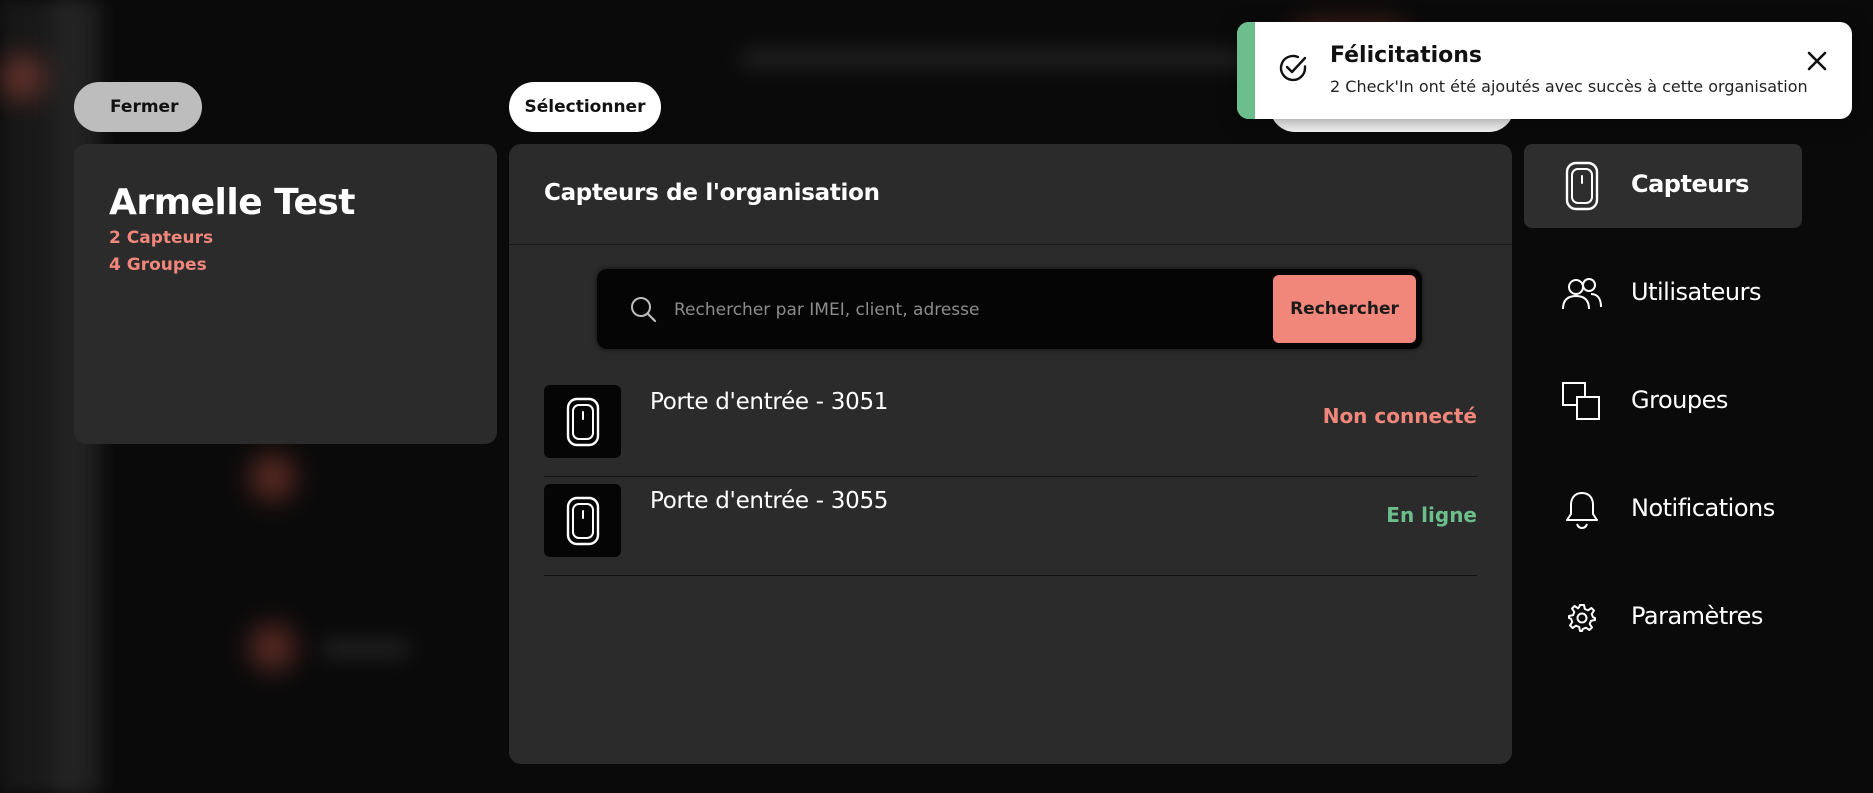  Describe the element at coordinates (1817, 61) in the screenshot. I see `close-icon` at that location.